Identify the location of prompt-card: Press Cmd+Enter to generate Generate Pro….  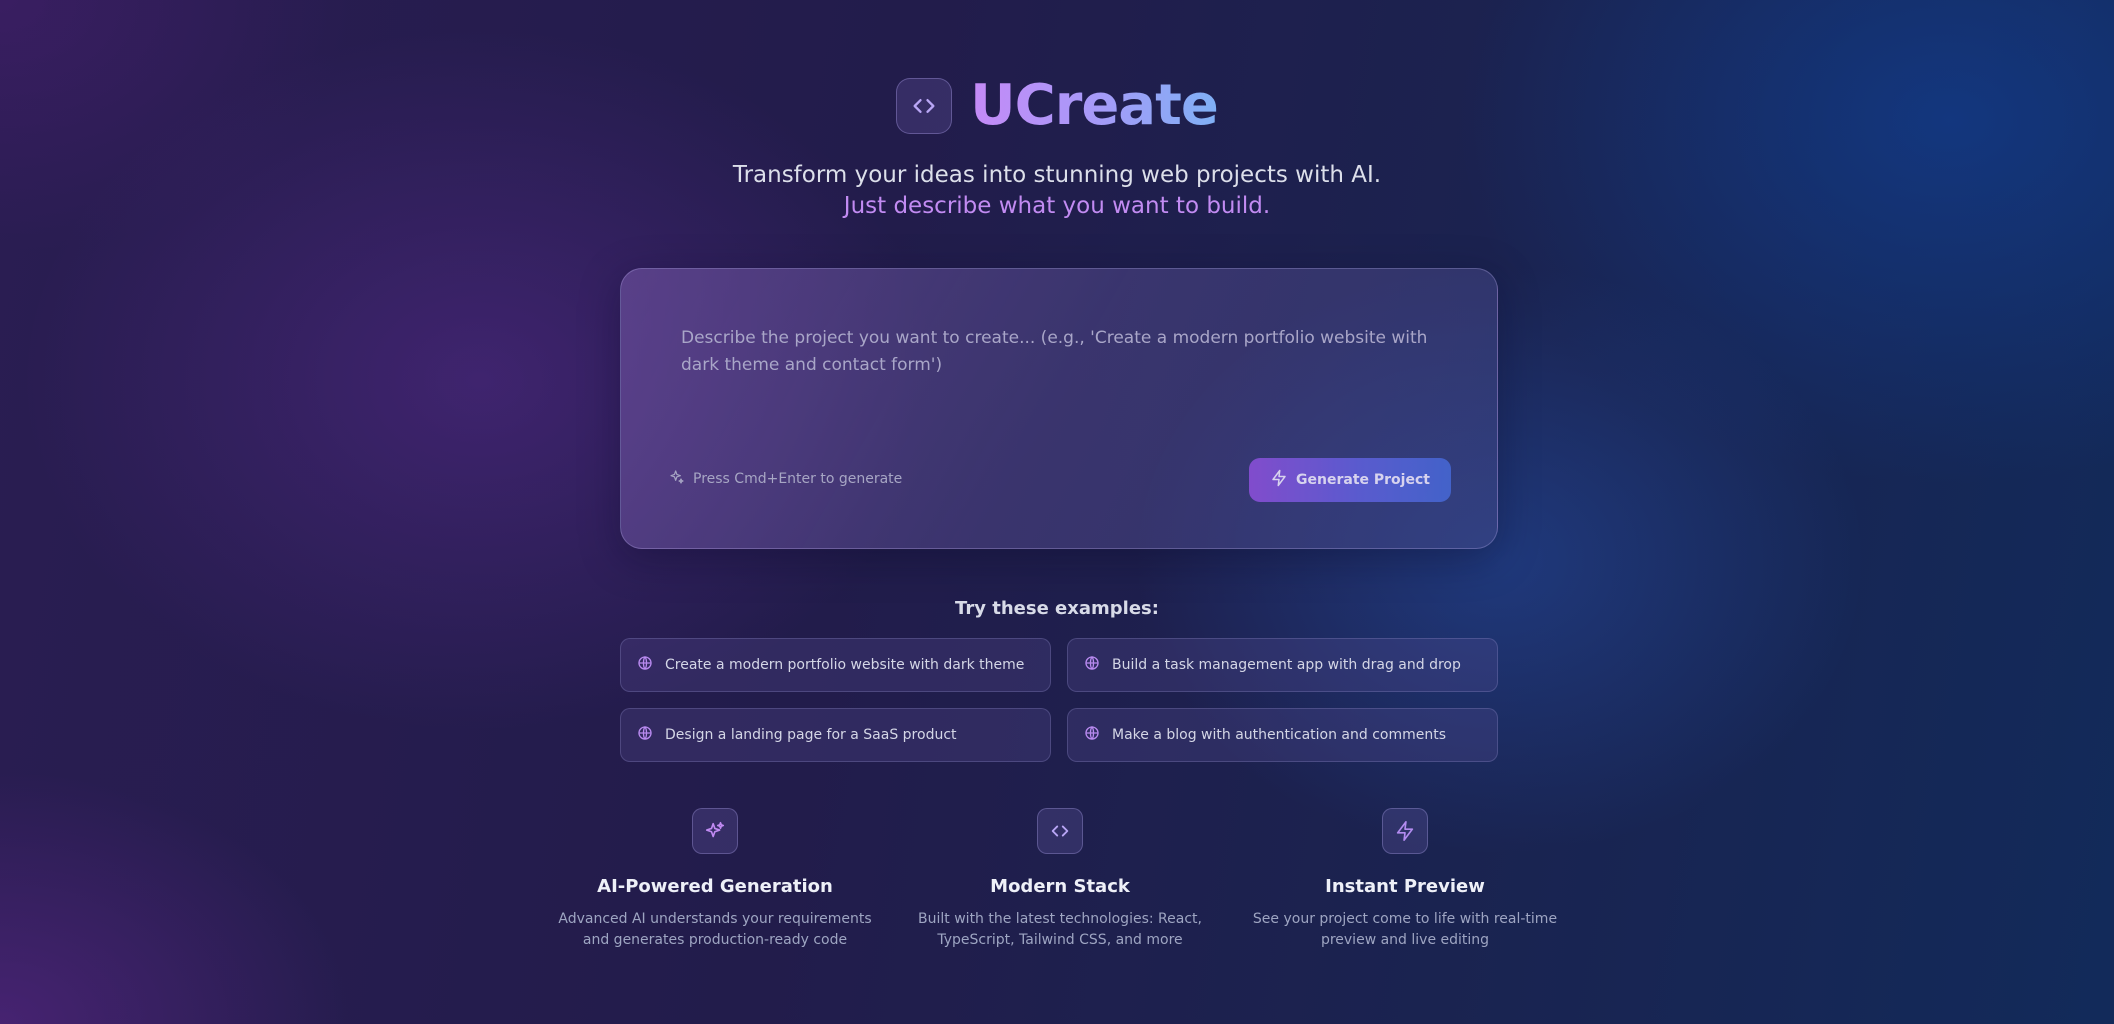
(1059, 408).